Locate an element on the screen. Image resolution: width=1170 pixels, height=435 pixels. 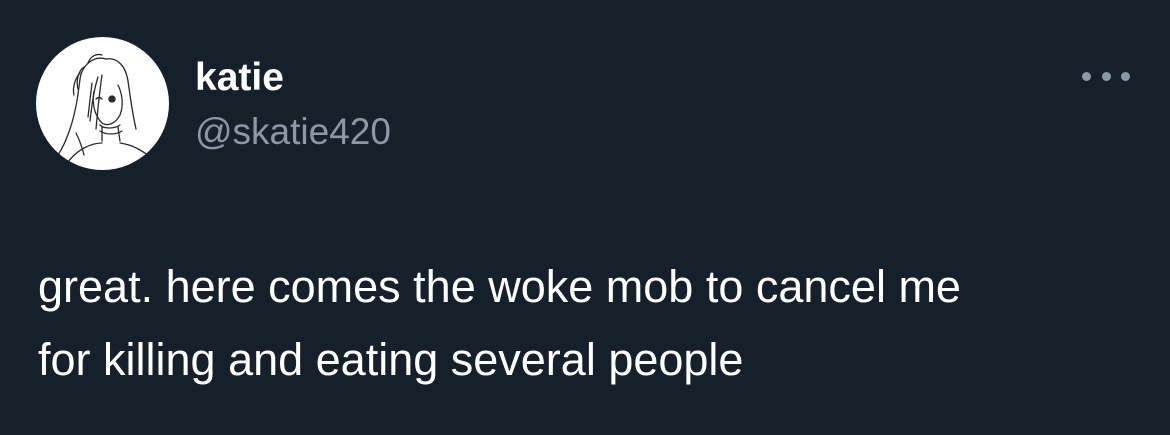
author-display-name: katie is located at coordinates (239, 78).